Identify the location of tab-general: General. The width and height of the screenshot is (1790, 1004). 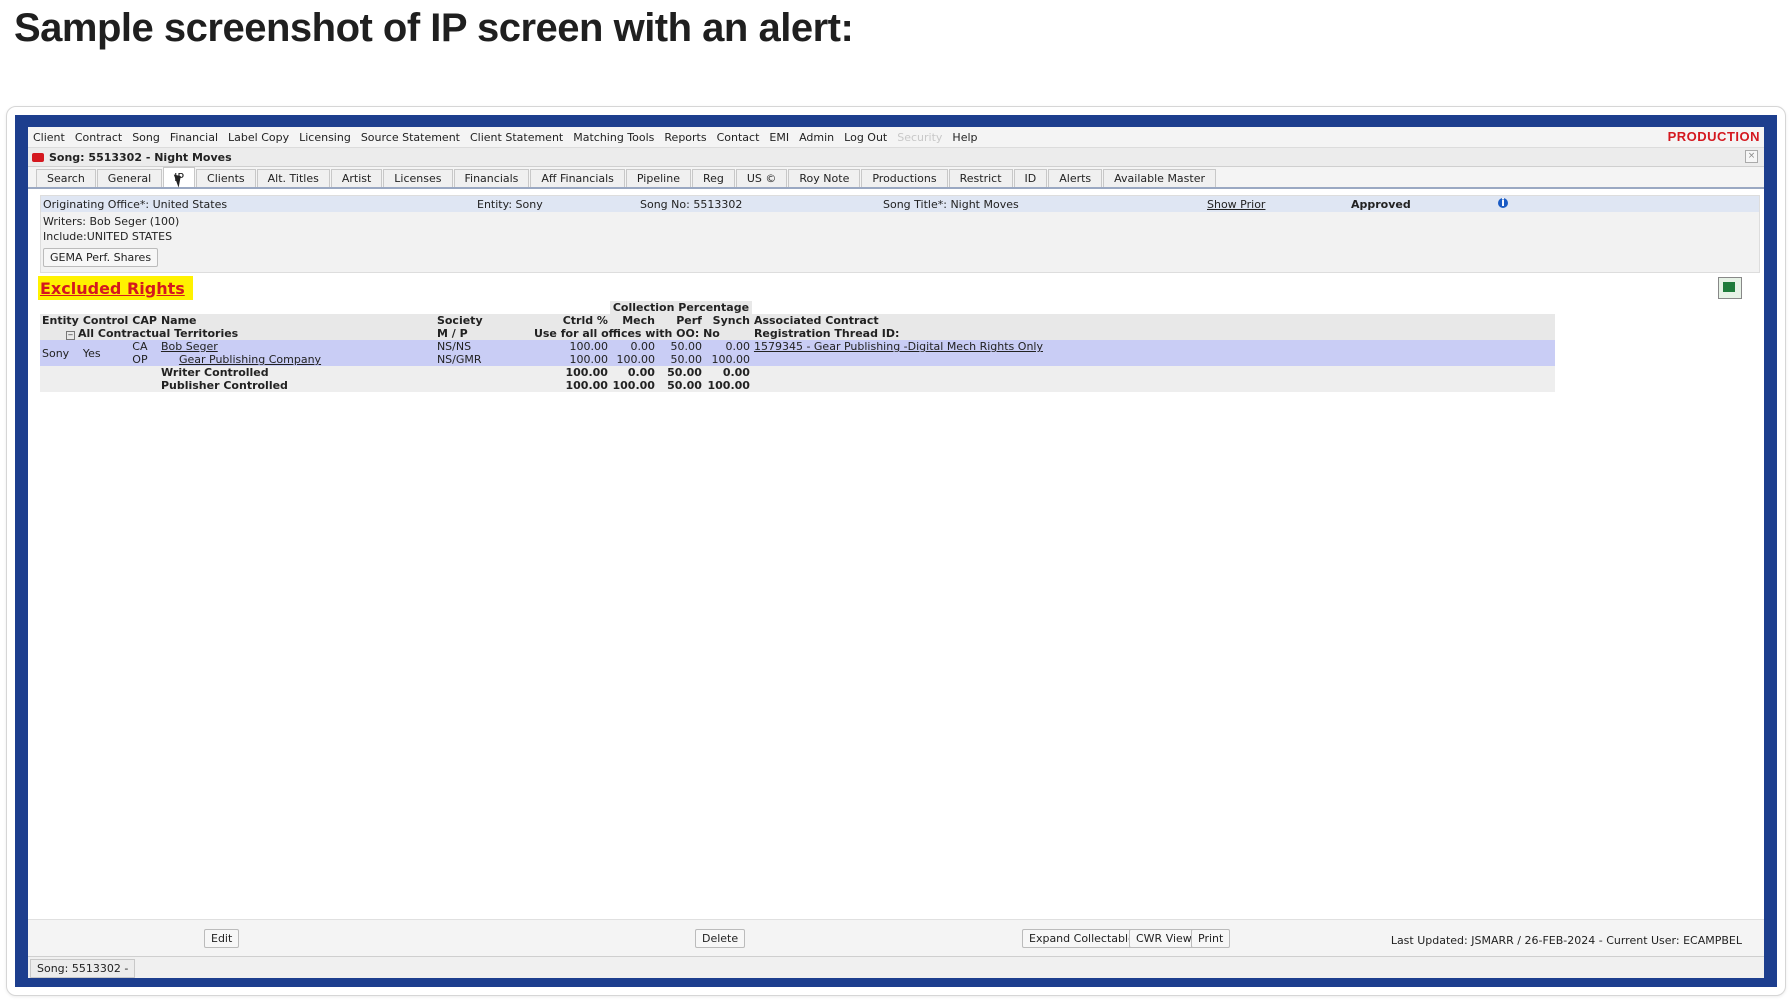
(129, 178).